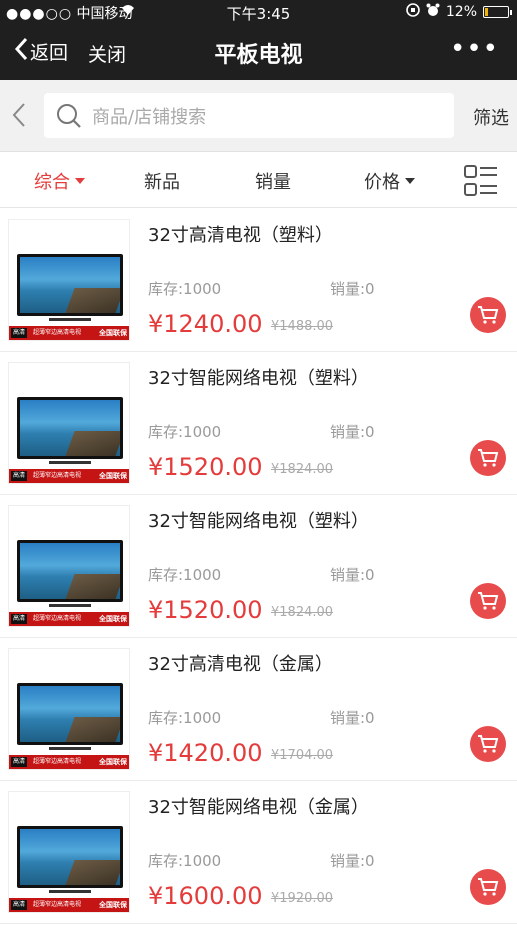 Image resolution: width=517 pixels, height=925 pixels. I want to click on nav-bar: 返回 关闭 平板电视 •••, so click(258, 53).